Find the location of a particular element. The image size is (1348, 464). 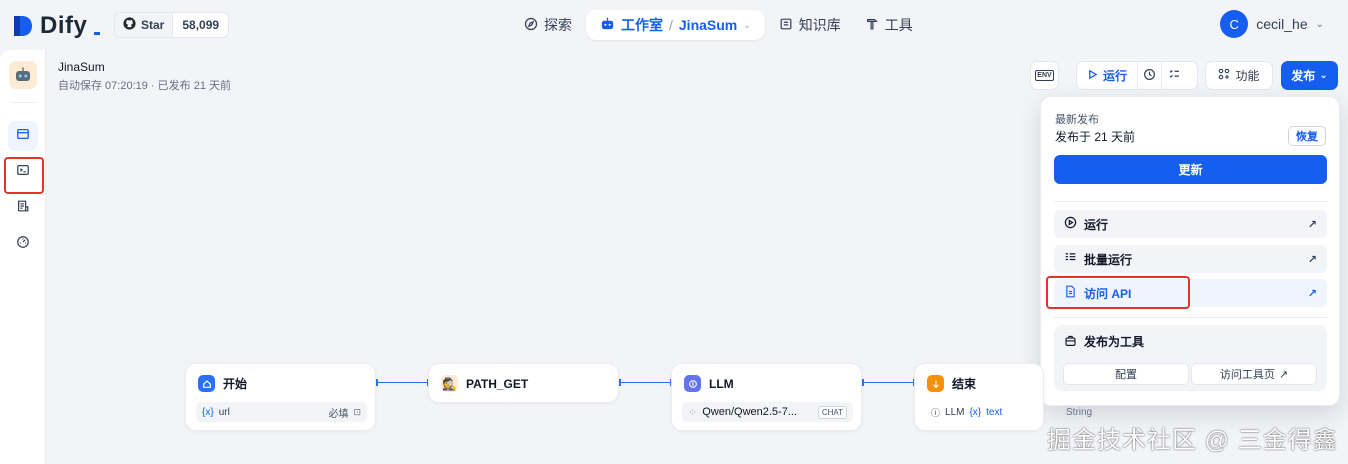

run-toolbar: 运行 is located at coordinates (1137, 75).